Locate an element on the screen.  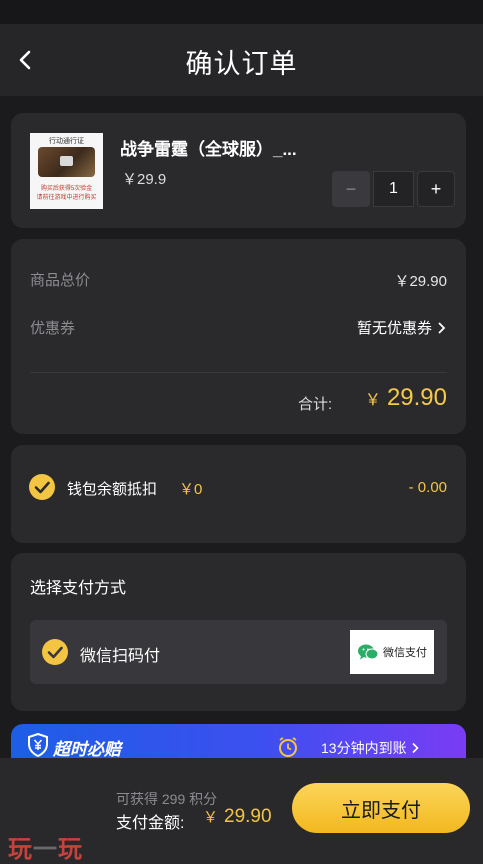
quantity-stepper: − 1 + is located at coordinates (393, 189).